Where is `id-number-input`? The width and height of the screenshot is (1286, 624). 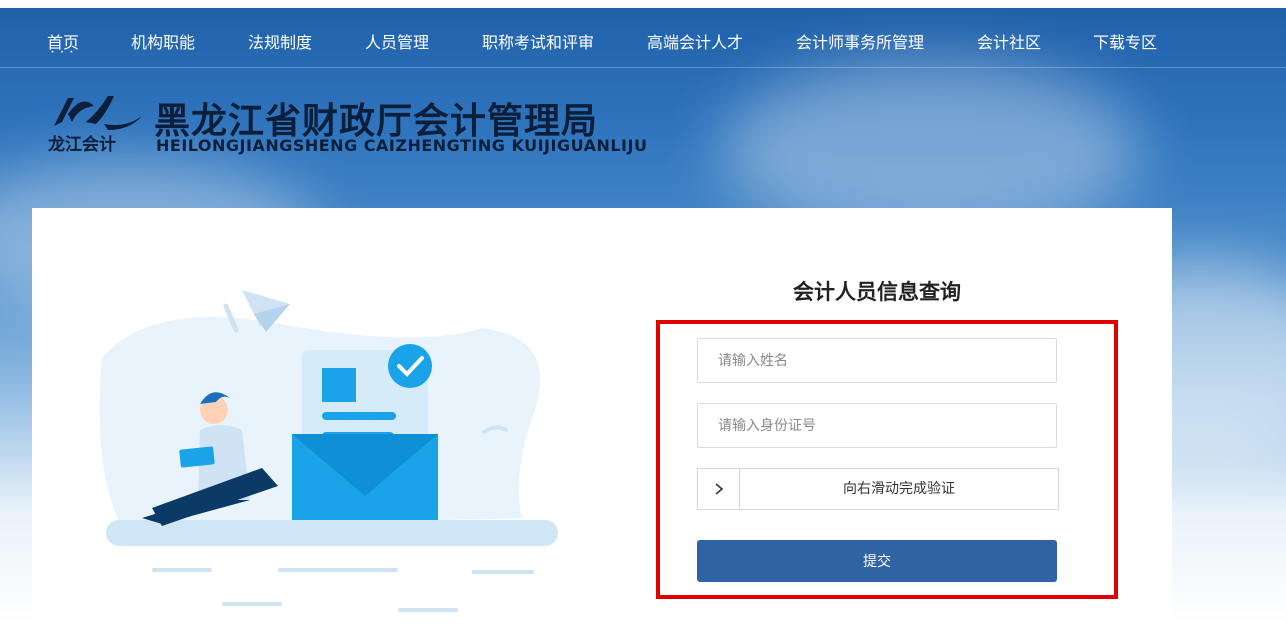
id-number-input is located at coordinates (877, 425).